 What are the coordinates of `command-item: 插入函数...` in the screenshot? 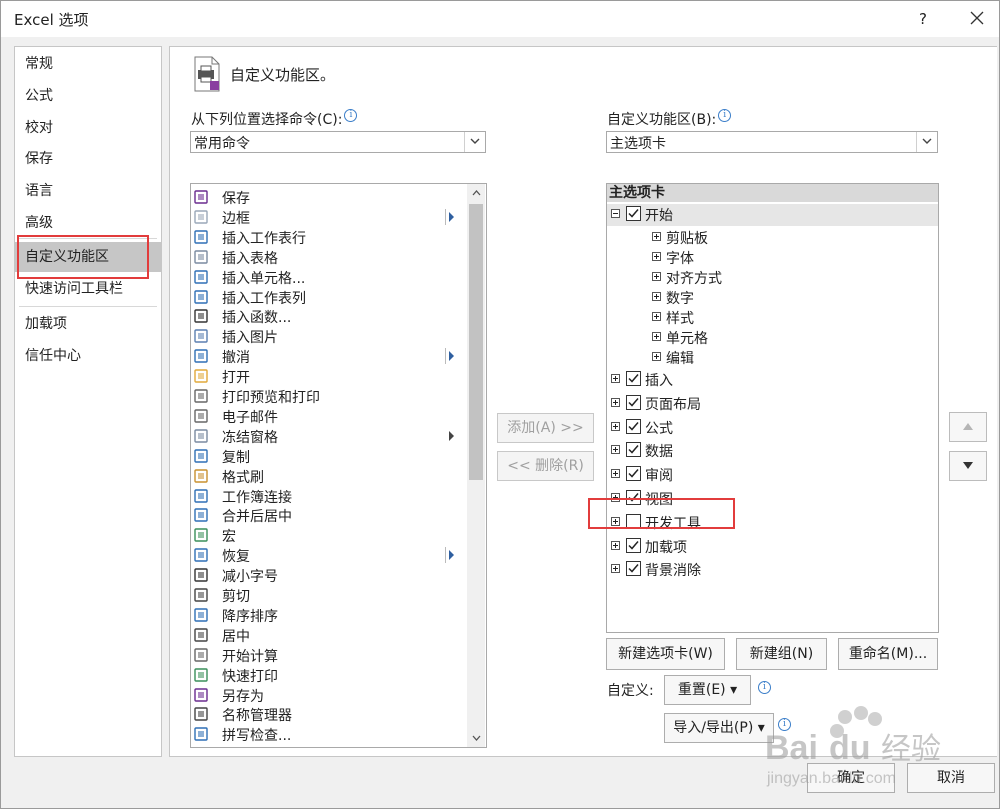 It's located at (329, 316).